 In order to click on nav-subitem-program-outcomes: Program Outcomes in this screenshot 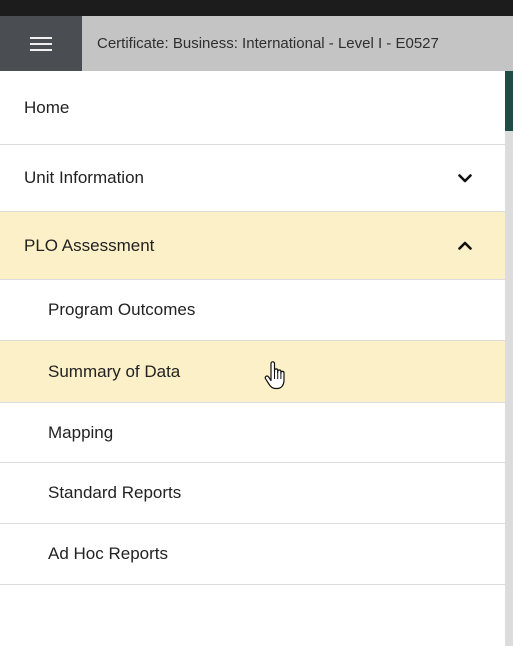, I will do `click(252, 310)`.